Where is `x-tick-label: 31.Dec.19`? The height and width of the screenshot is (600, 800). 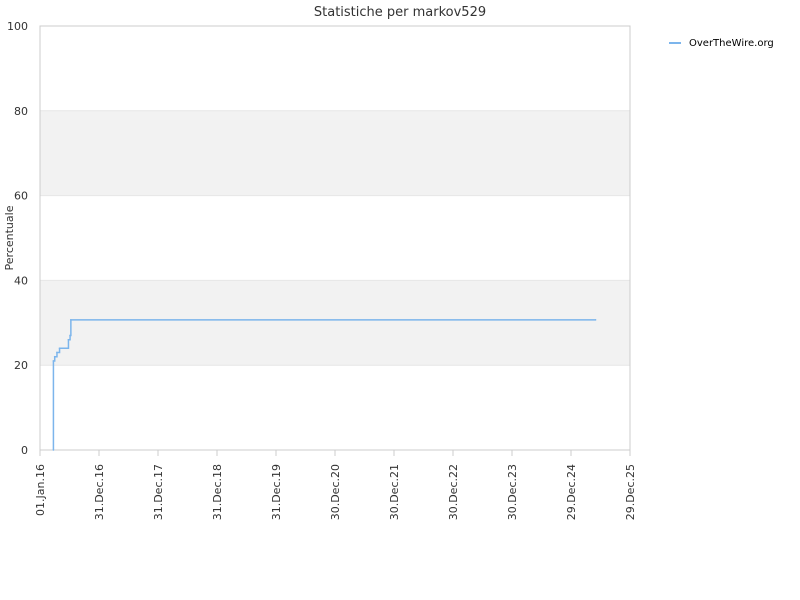
x-tick-label: 31.Dec.19 is located at coordinates (276, 492).